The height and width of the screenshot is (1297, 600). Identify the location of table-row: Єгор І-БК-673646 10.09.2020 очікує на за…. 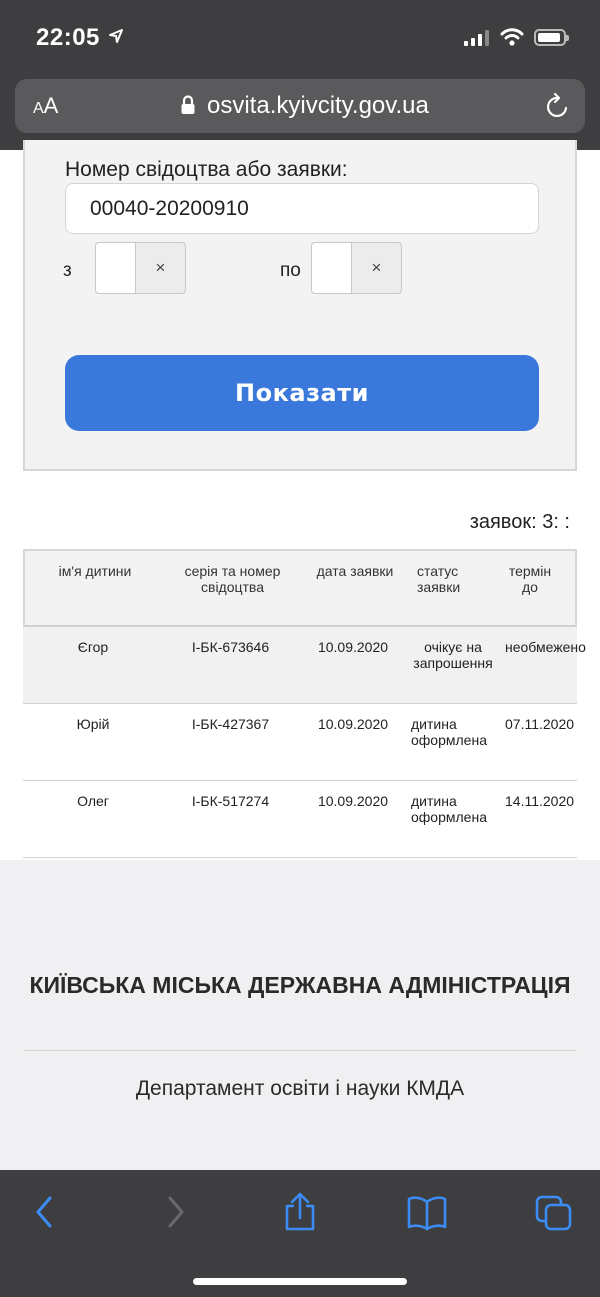
(304, 665).